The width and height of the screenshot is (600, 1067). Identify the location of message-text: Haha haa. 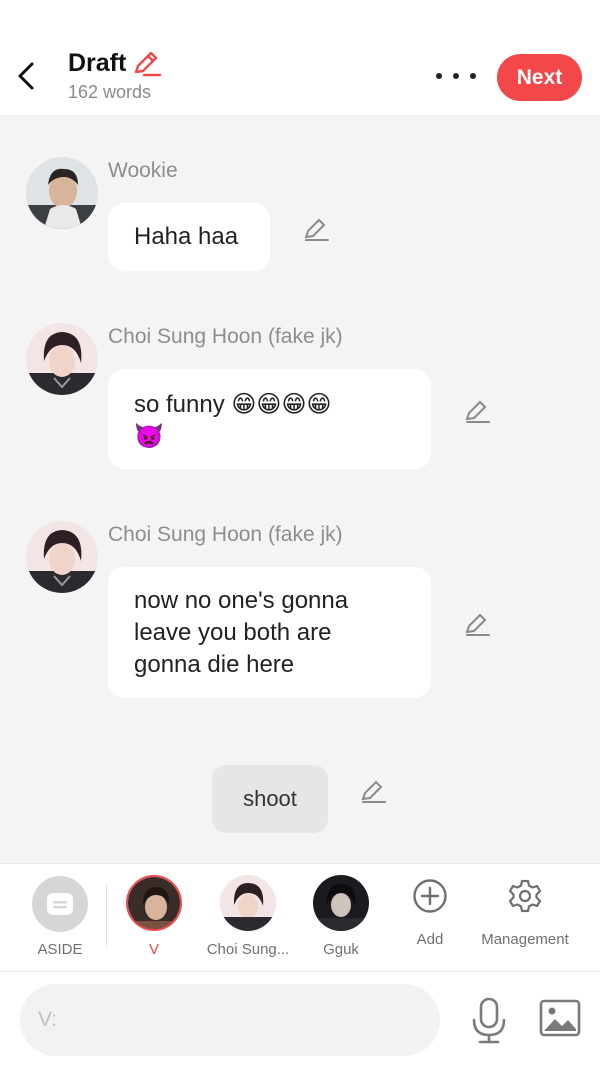
(186, 236).